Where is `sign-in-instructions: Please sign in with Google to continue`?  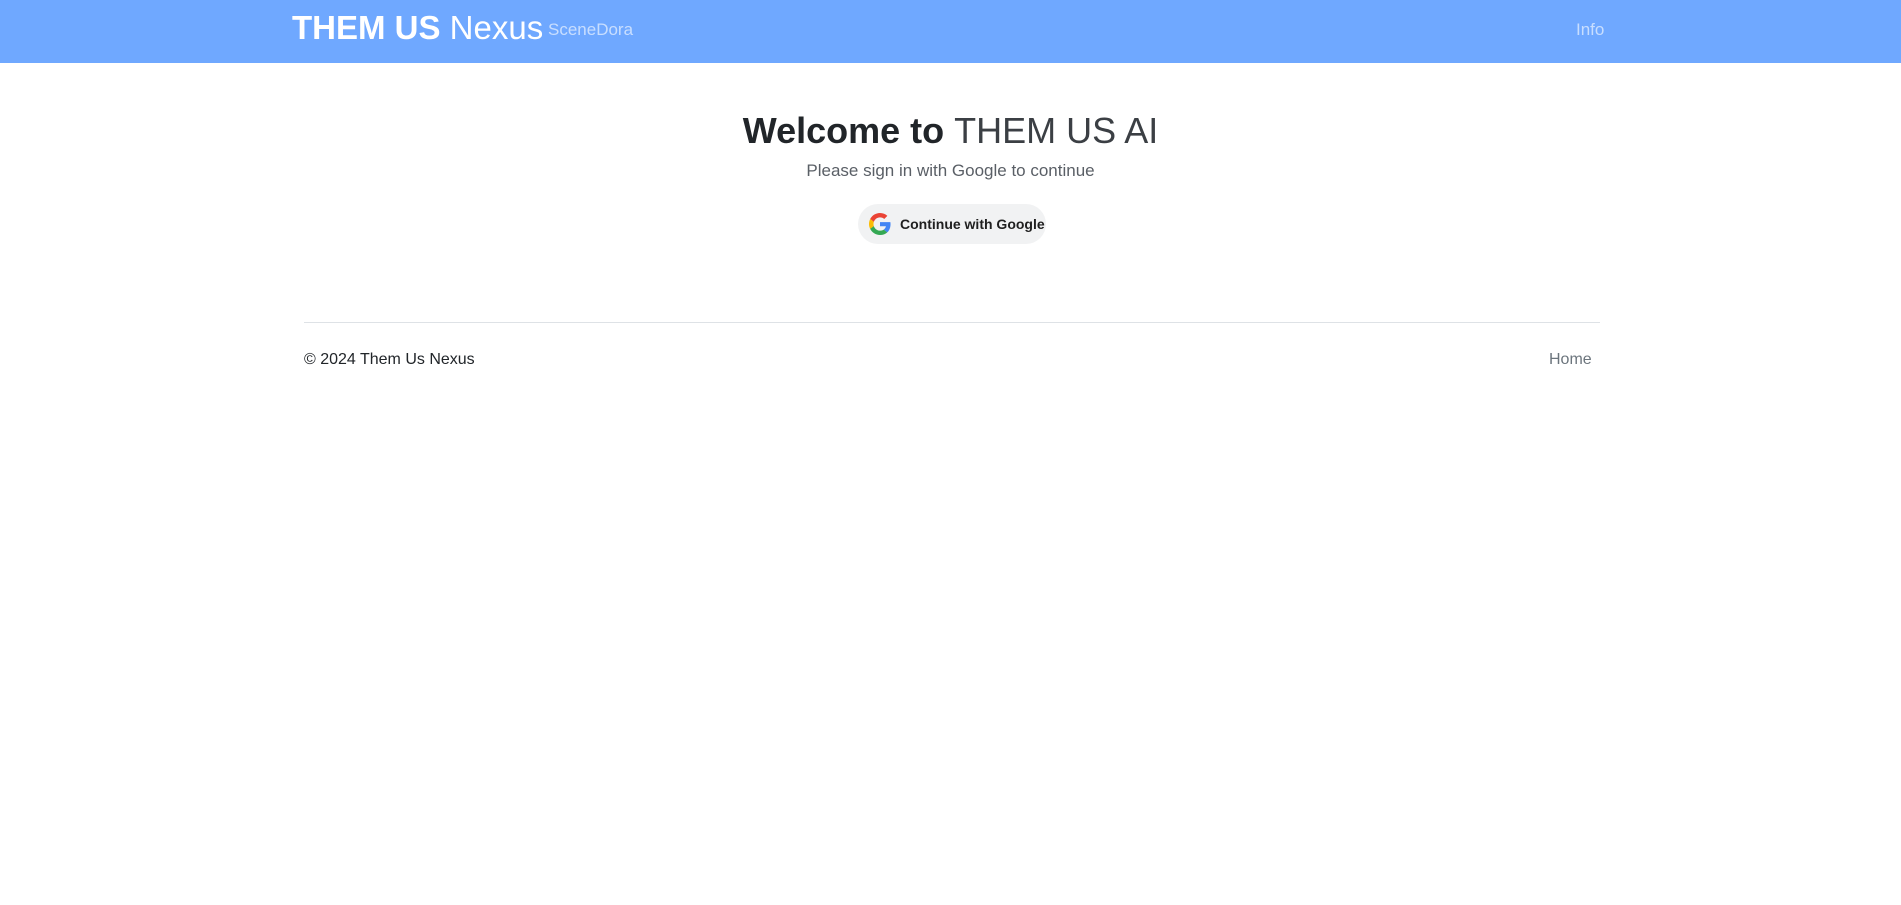
sign-in-instructions: Please sign in with Google to continue is located at coordinates (950, 170).